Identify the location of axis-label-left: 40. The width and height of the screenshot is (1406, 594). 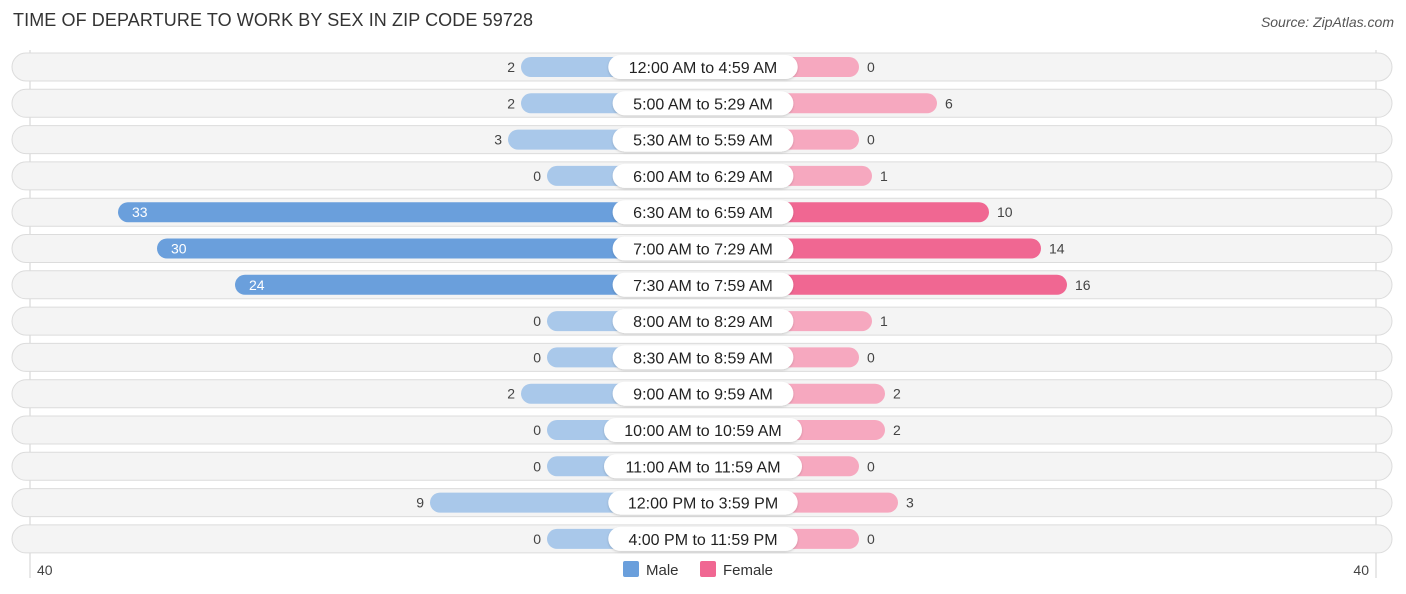
(45, 570).